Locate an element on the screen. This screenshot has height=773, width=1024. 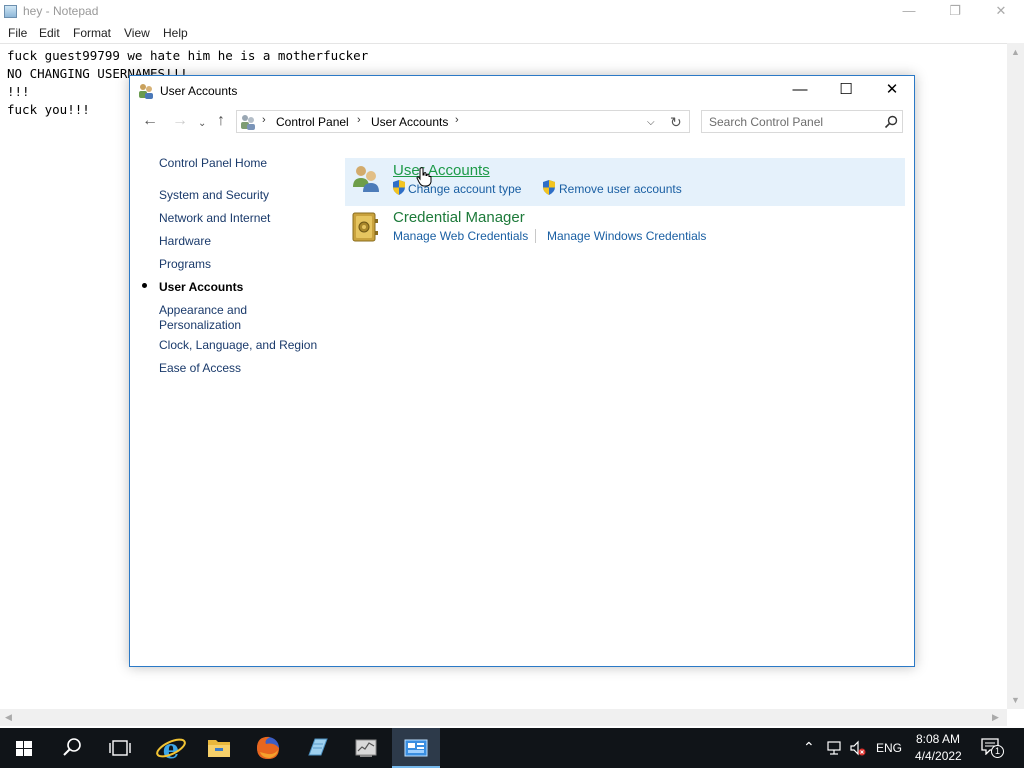
manage-web-credentials-link: Manage Web Credentials is located at coordinates (460, 236).